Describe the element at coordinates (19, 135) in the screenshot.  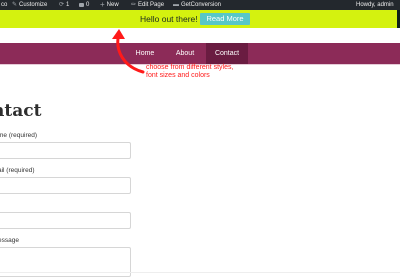
I see `name-field-label: me (required)` at that location.